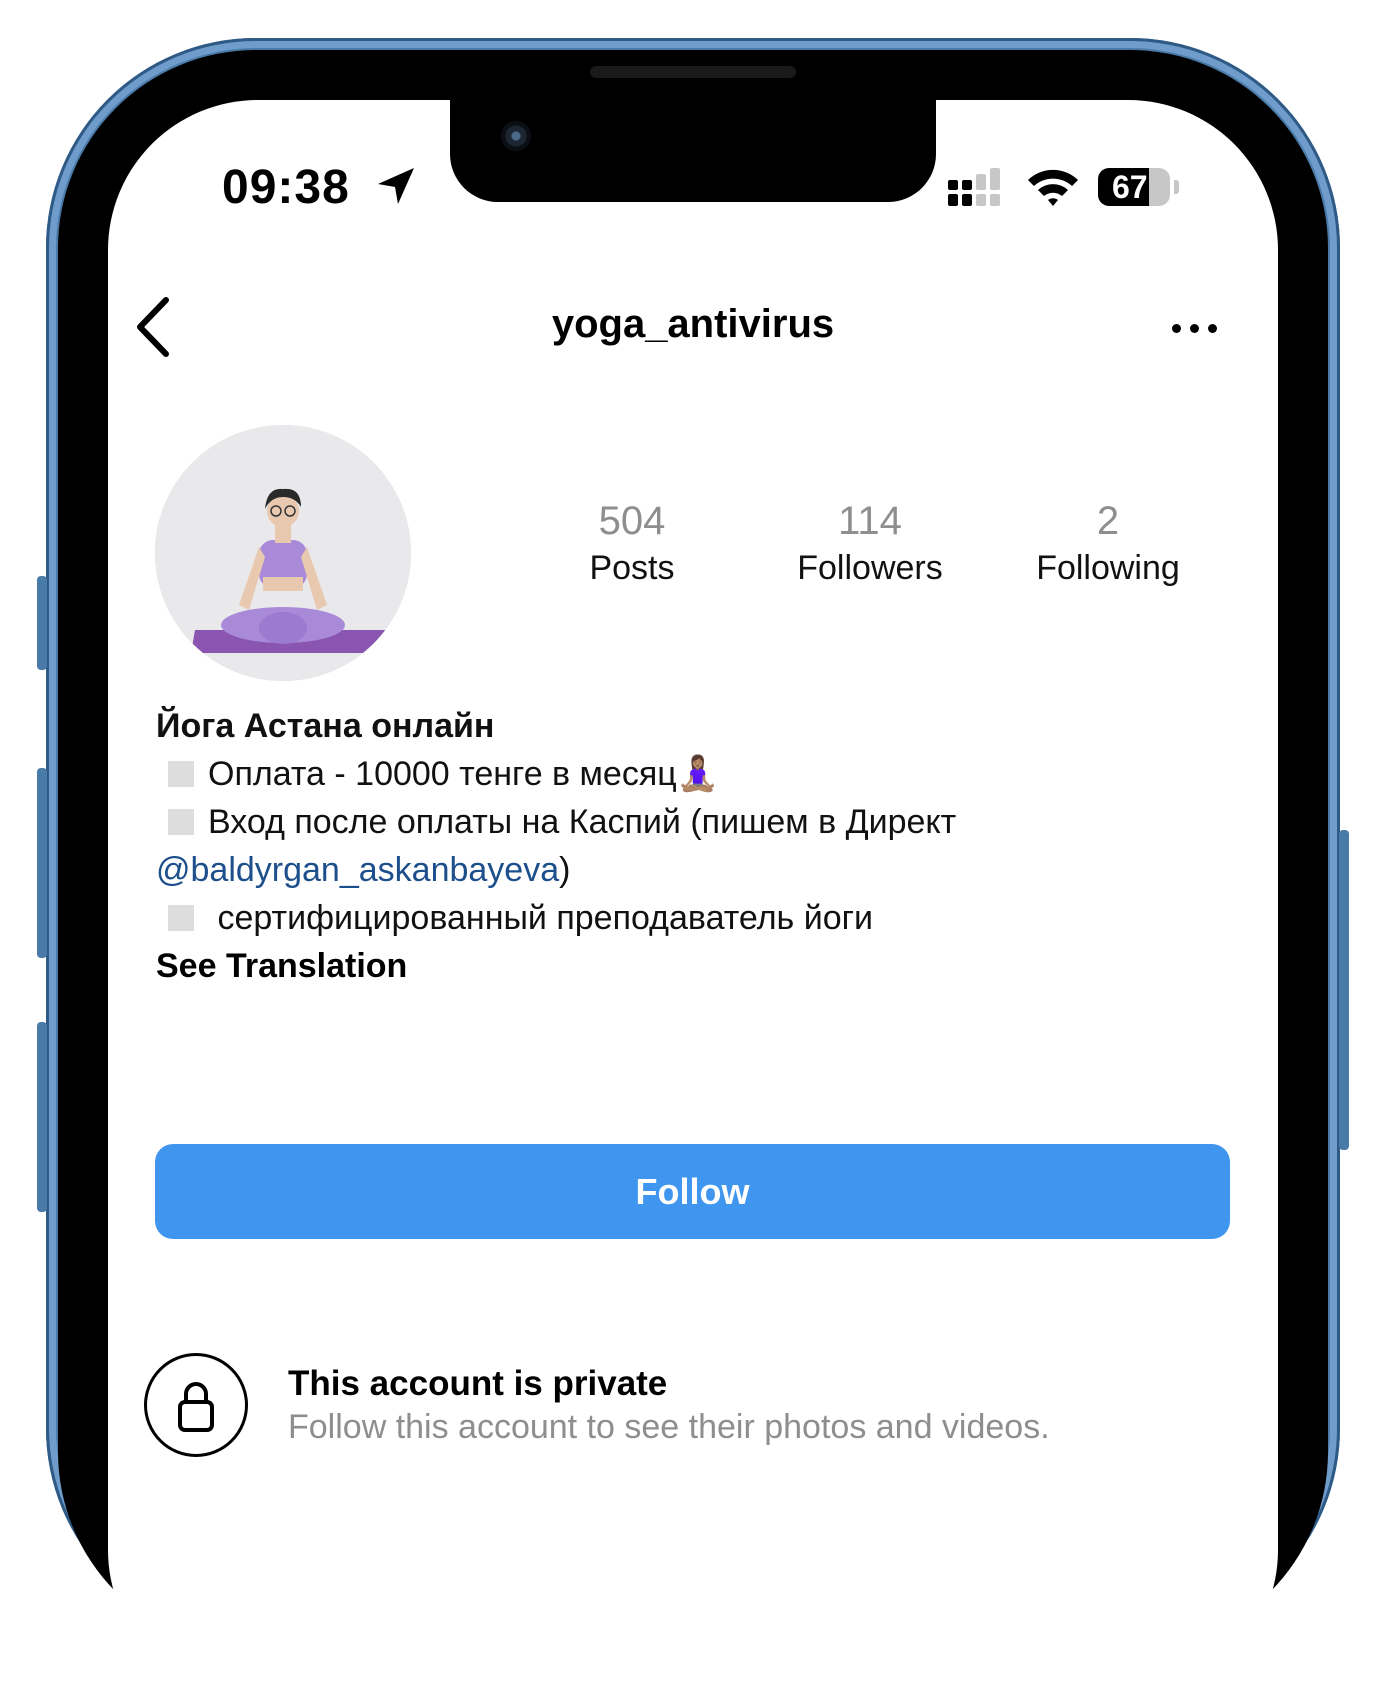 The height and width of the screenshot is (1700, 1385). Describe the element at coordinates (42, 1117) in the screenshot. I see `volume-down-button` at that location.